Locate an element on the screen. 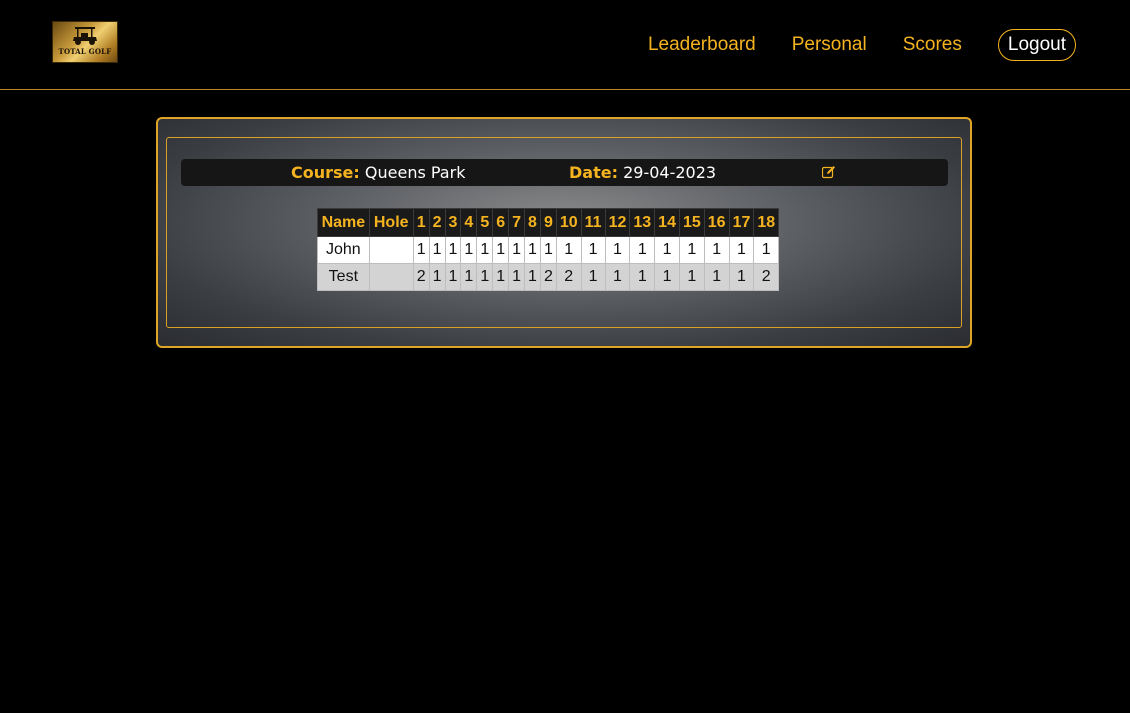 The width and height of the screenshot is (1130, 713). header-hole-13: 13 is located at coordinates (642, 222).